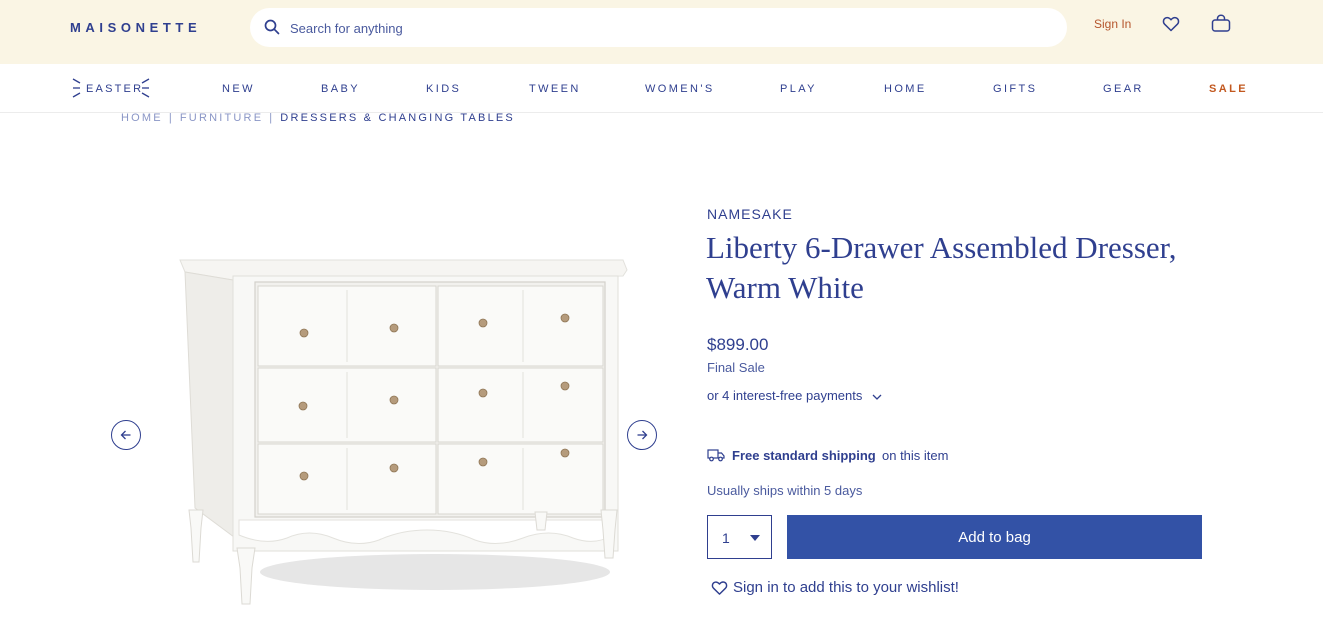 This screenshot has height=622, width=1323. Describe the element at coordinates (142, 118) in the screenshot. I see `breadcrumb-home: HOME` at that location.